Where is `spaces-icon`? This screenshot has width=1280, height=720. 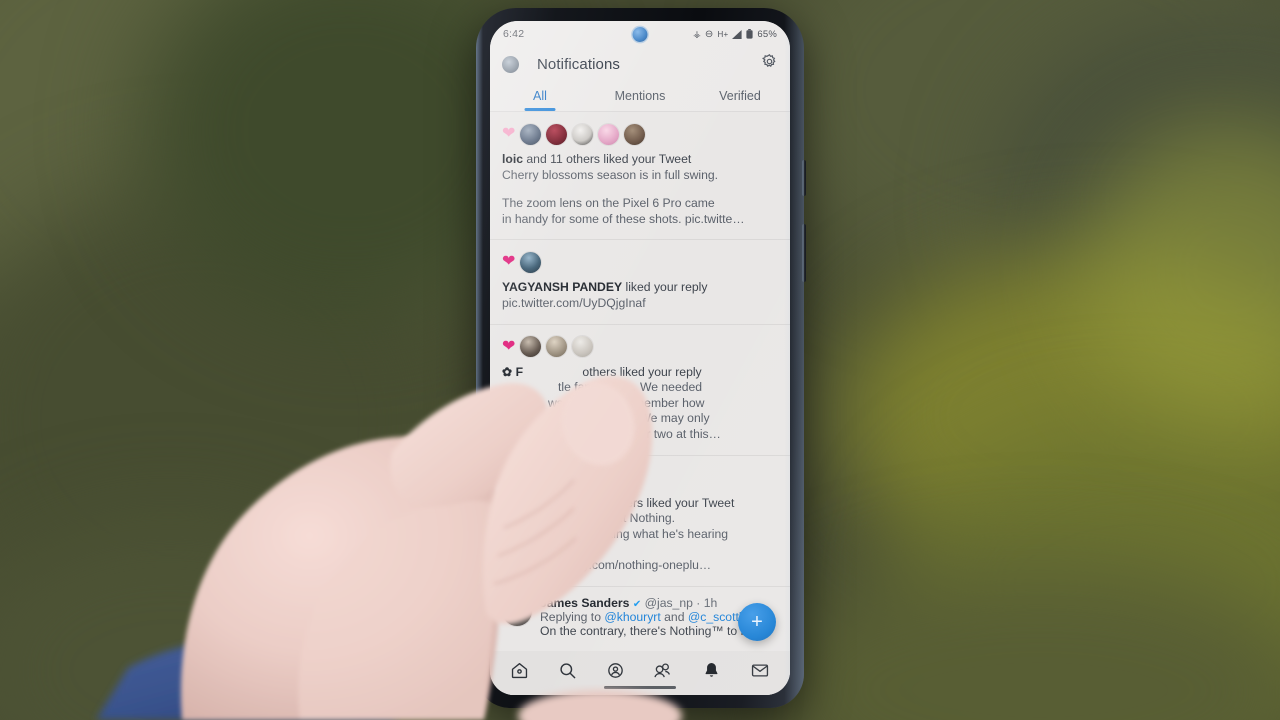 spaces-icon is located at coordinates (615, 673).